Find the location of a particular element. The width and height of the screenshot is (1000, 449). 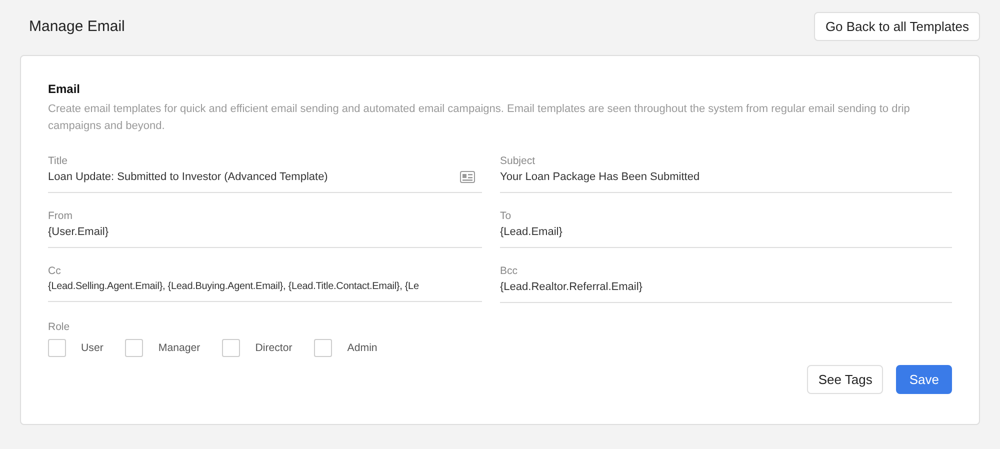

contact-card-icon is located at coordinates (467, 177).